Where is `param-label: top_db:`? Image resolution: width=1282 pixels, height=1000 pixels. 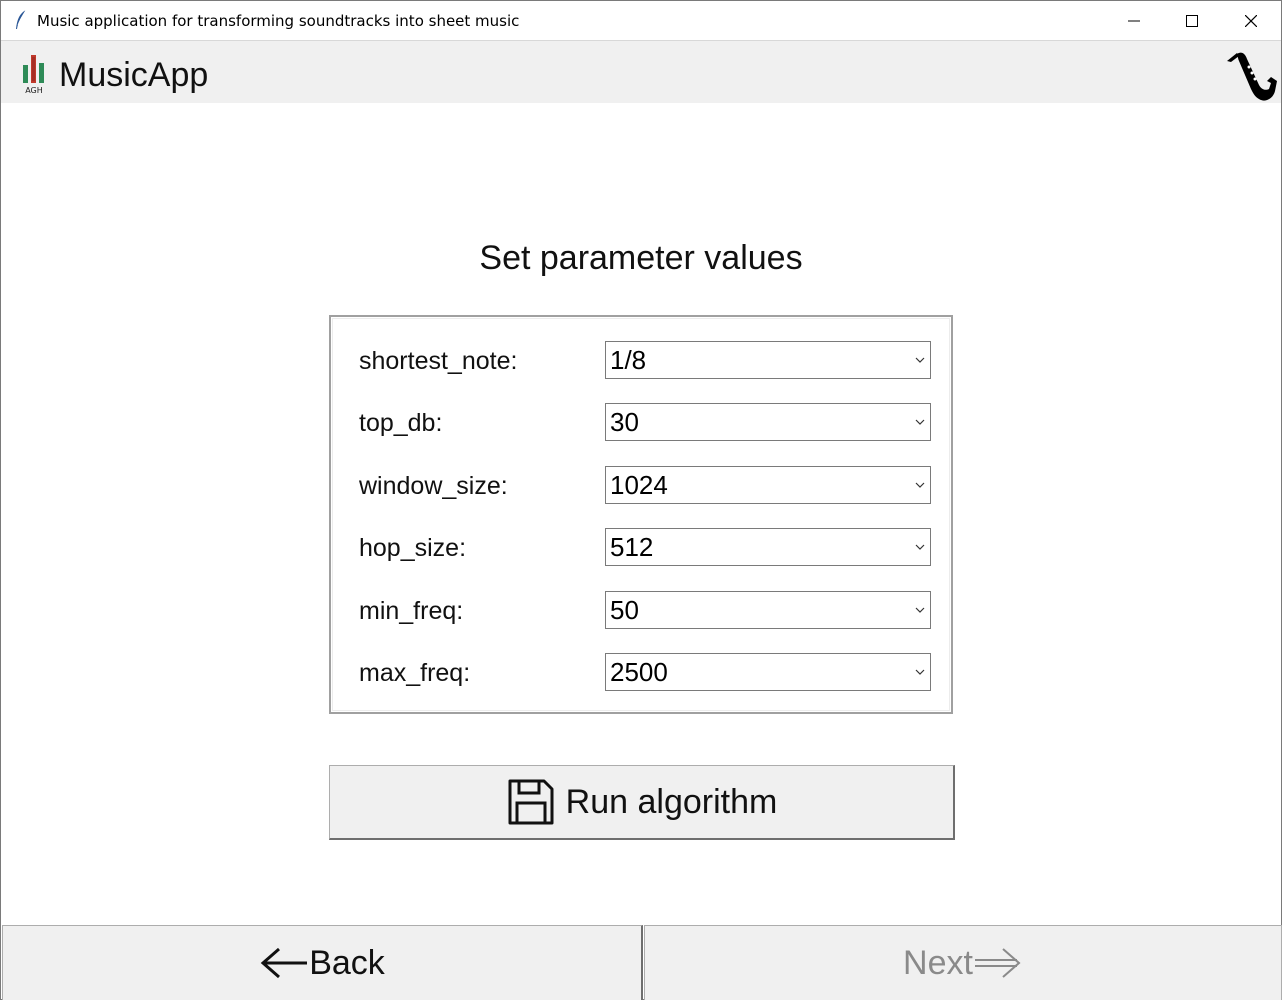 param-label: top_db: is located at coordinates (401, 423).